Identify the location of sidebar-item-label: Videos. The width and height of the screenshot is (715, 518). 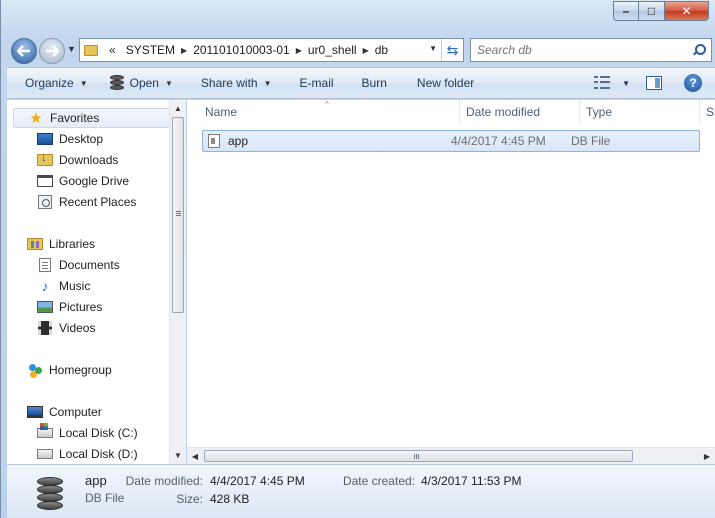
(77, 328).